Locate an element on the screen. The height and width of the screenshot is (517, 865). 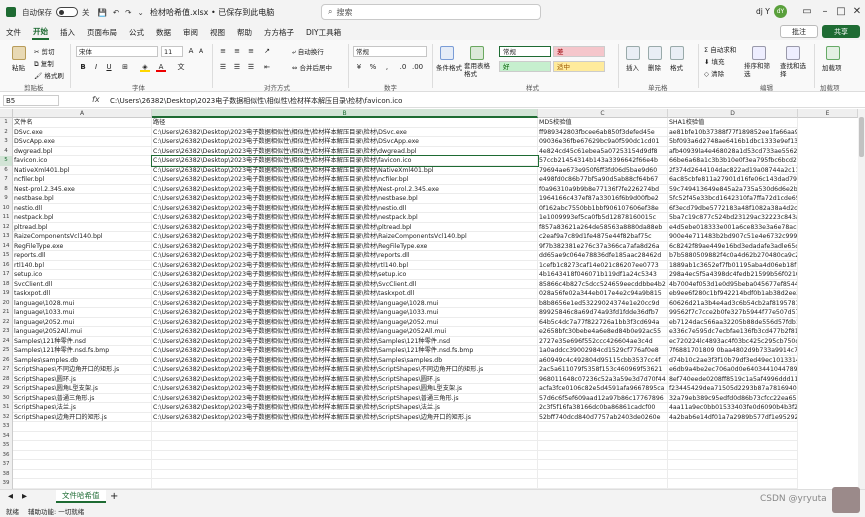
fill-button: ⬇ 填充 is located at coordinates (714, 61).